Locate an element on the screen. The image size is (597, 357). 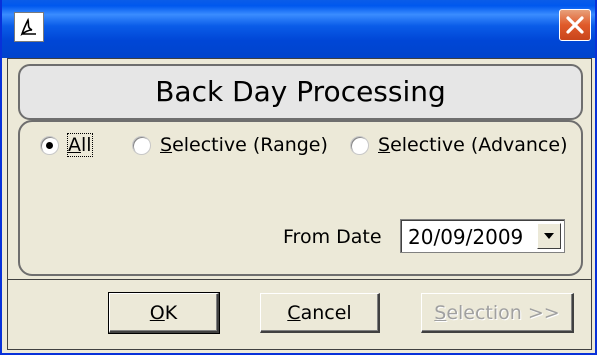
selection-button: Selection >> is located at coordinates (497, 313).